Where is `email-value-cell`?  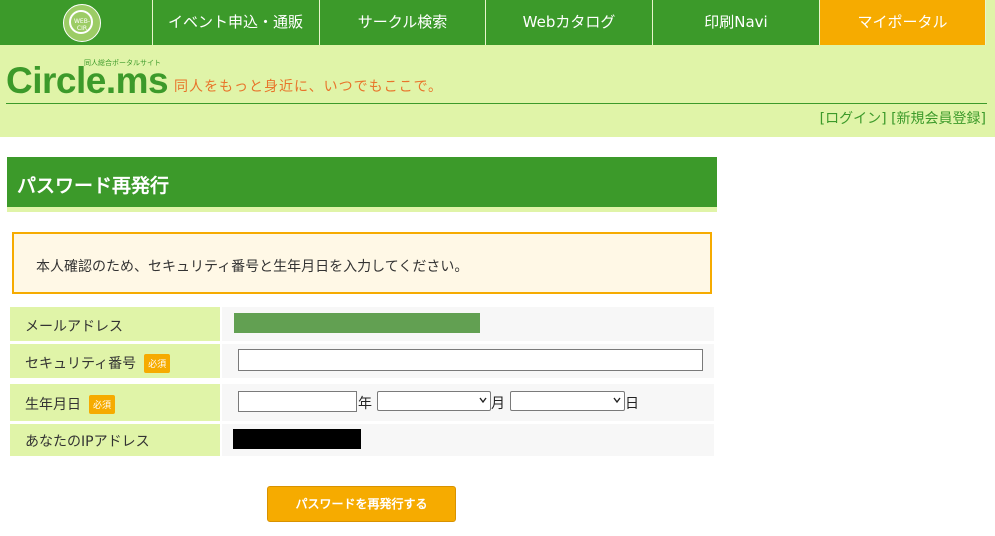 email-value-cell is located at coordinates (468, 324).